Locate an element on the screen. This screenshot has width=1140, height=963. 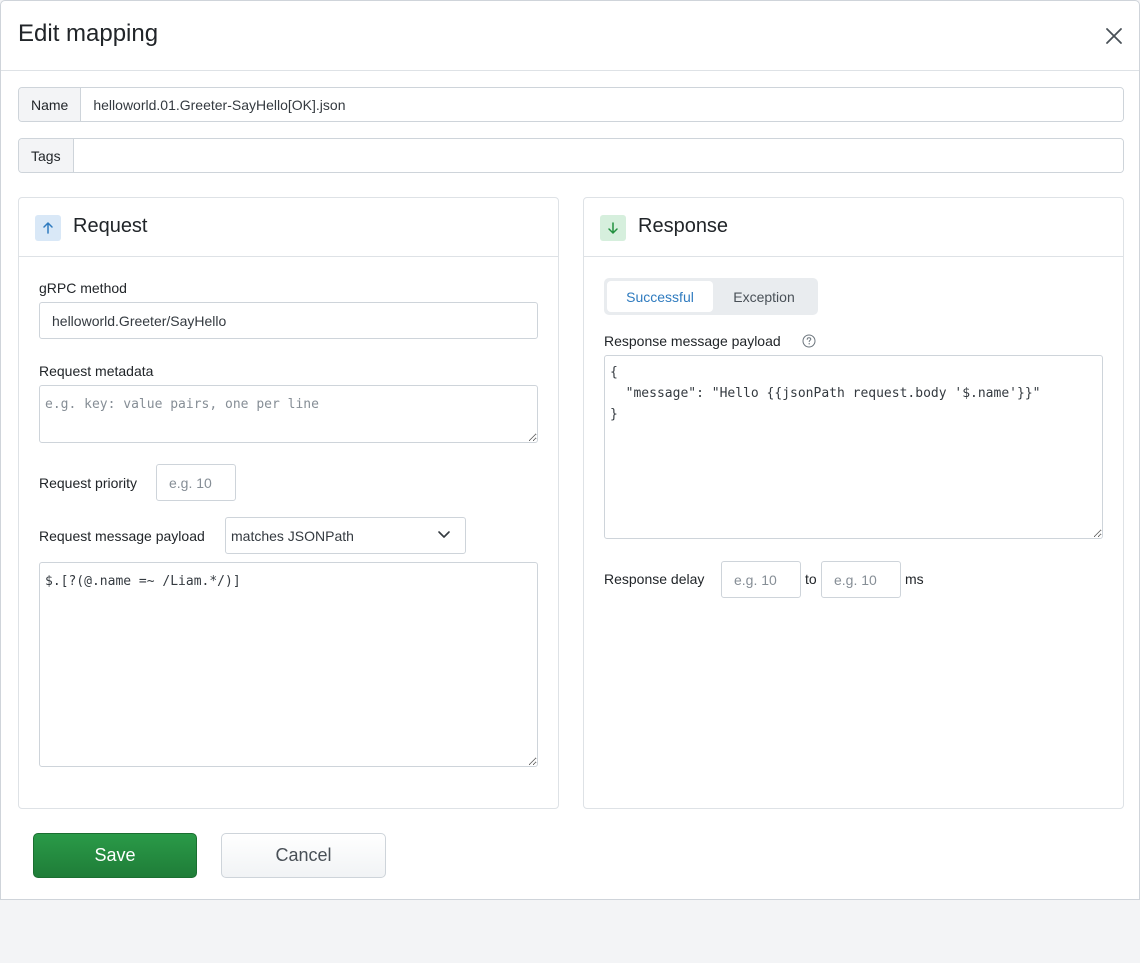
payload-matcher-select: matches JSONPath is located at coordinates (345, 535).